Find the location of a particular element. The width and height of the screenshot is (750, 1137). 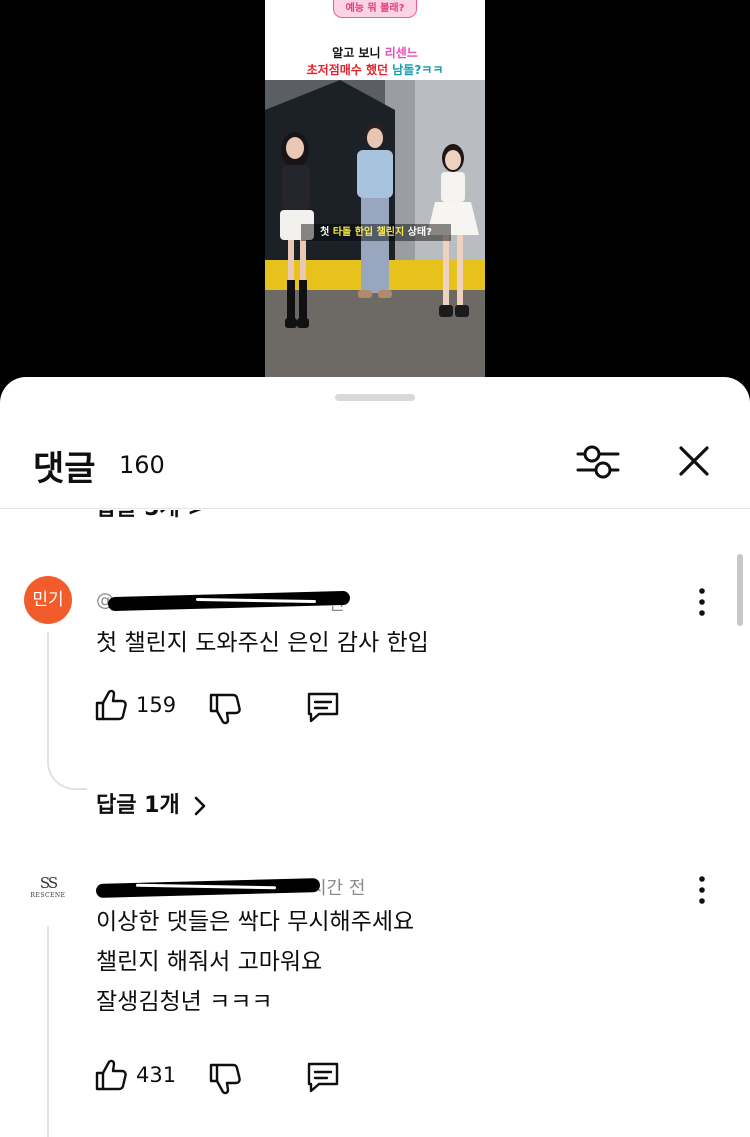

comments-header: 댓글 160 is located at coordinates (375, 463).